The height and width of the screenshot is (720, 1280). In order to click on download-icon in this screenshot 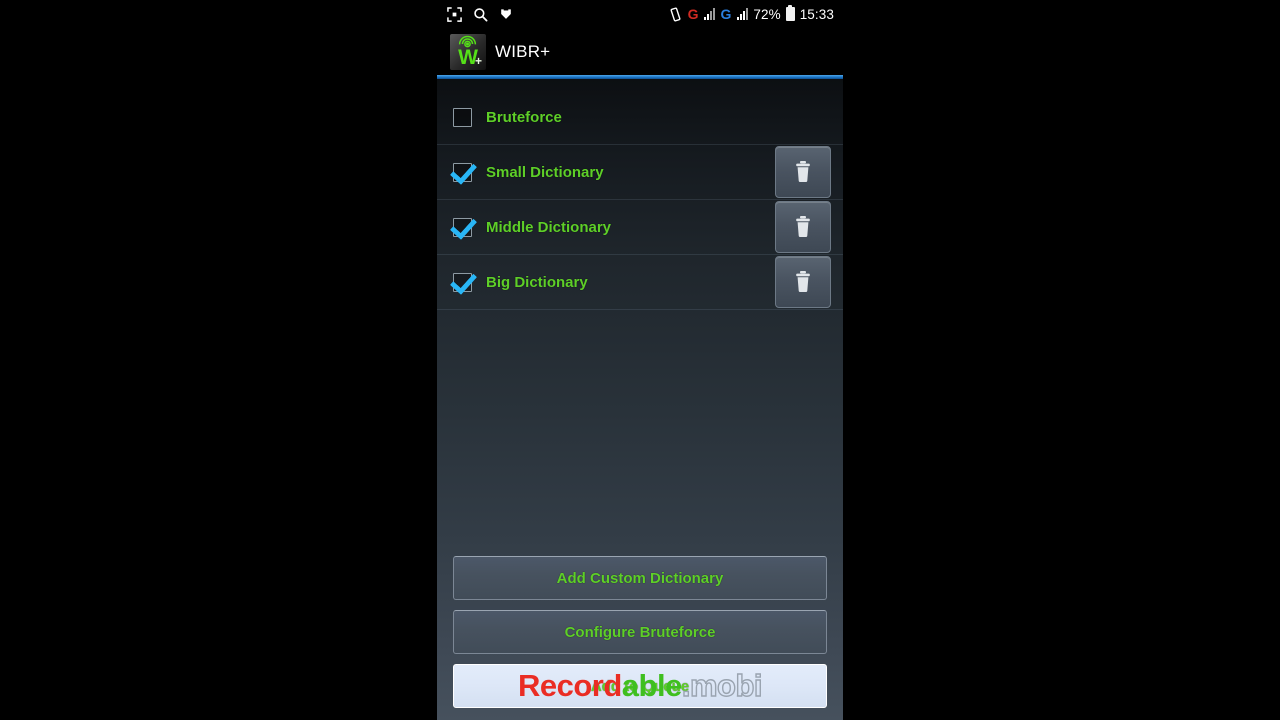, I will do `click(506, 14)`.